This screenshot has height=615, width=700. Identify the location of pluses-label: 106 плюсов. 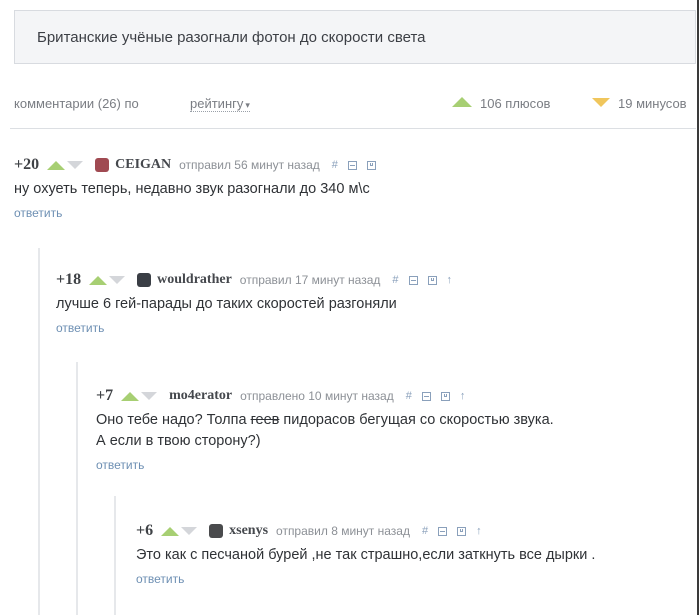
(515, 103).